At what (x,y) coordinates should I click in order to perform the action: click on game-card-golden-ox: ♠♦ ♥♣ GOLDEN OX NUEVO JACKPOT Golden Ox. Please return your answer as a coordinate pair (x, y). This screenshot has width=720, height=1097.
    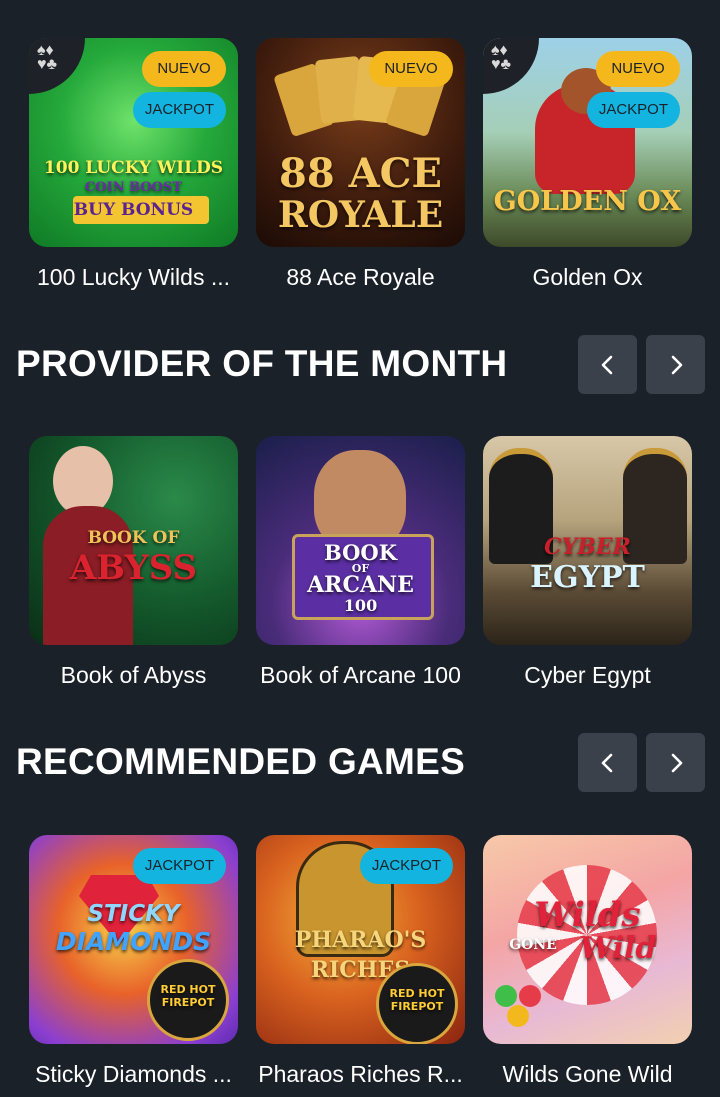
    Looking at the image, I should click on (587, 164).